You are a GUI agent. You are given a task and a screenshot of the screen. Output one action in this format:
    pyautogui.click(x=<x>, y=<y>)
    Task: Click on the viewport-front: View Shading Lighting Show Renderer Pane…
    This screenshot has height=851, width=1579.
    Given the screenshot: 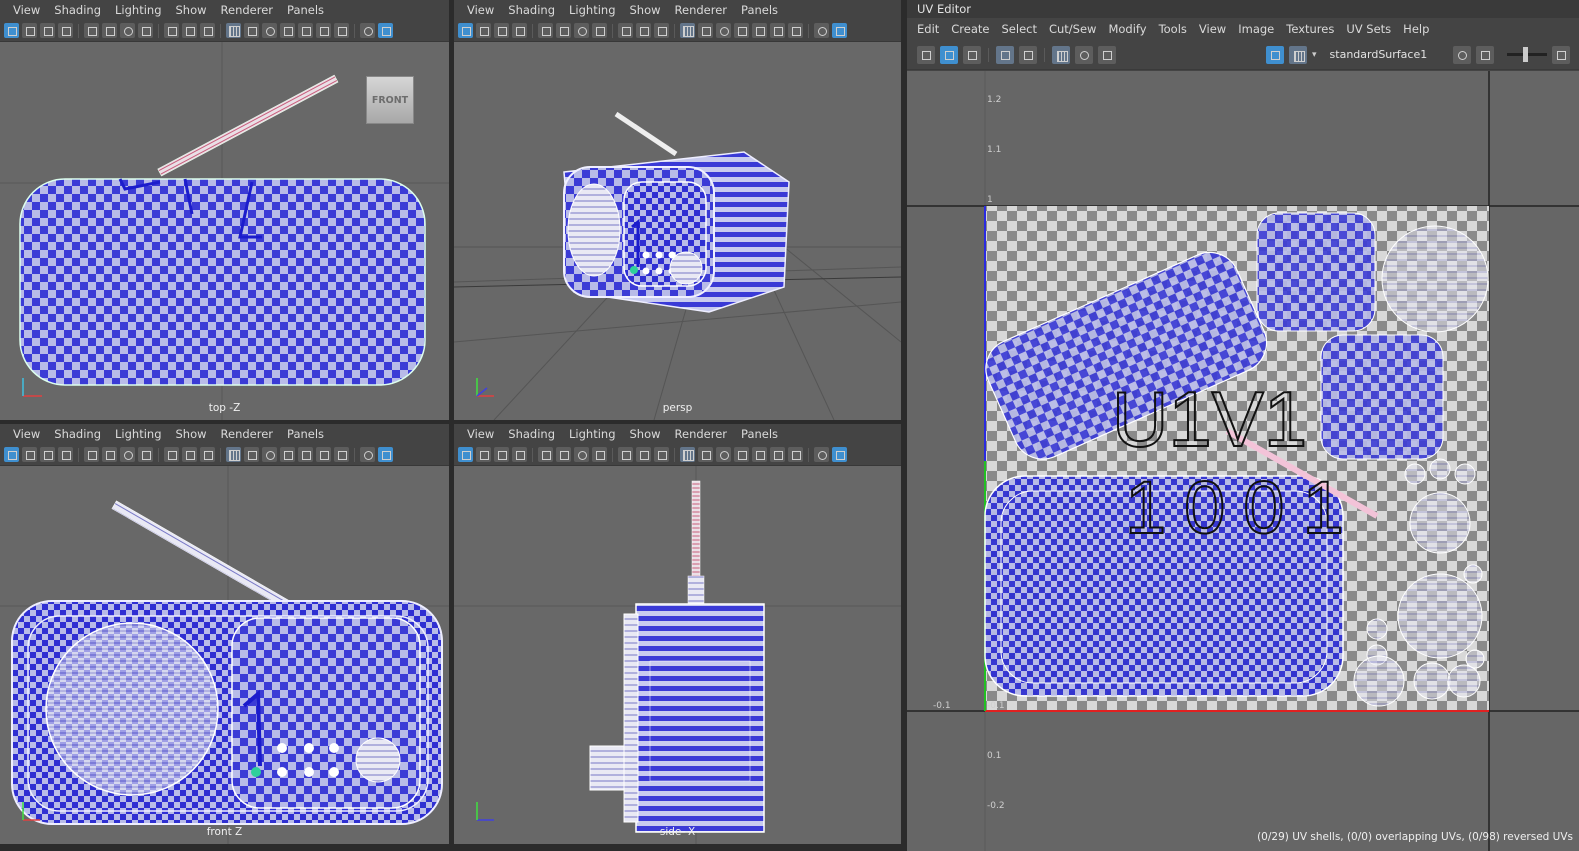 What is the action you would take?
    pyautogui.click(x=224, y=634)
    